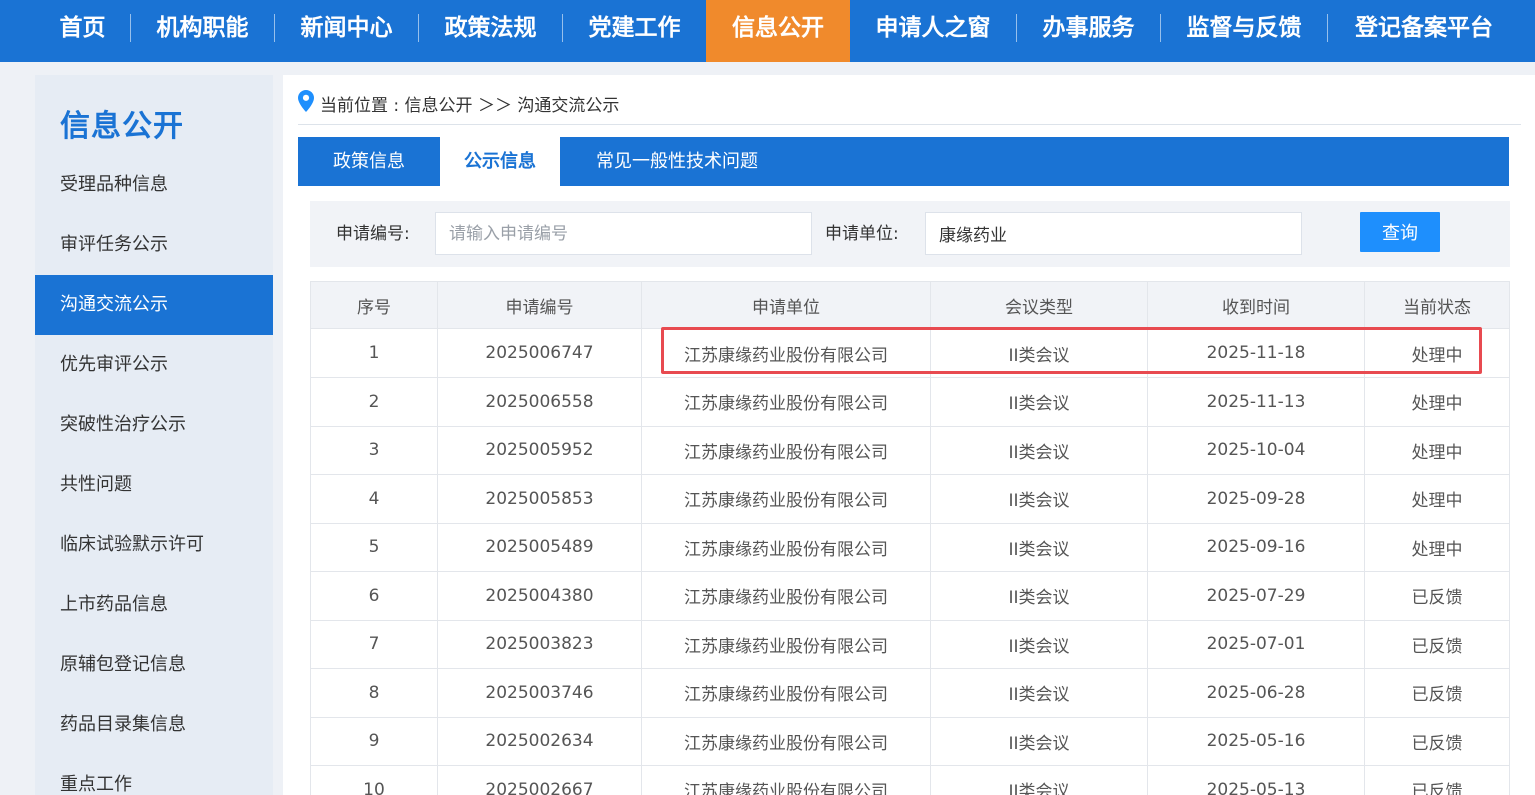 The image size is (1535, 795). Describe the element at coordinates (202, 31) in the screenshot. I see `nav-functions: 机构职能` at that location.